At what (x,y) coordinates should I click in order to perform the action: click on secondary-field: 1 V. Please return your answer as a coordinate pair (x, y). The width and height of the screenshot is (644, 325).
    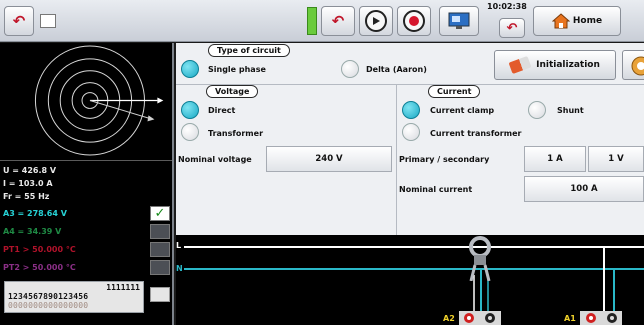
    Looking at the image, I should click on (616, 159).